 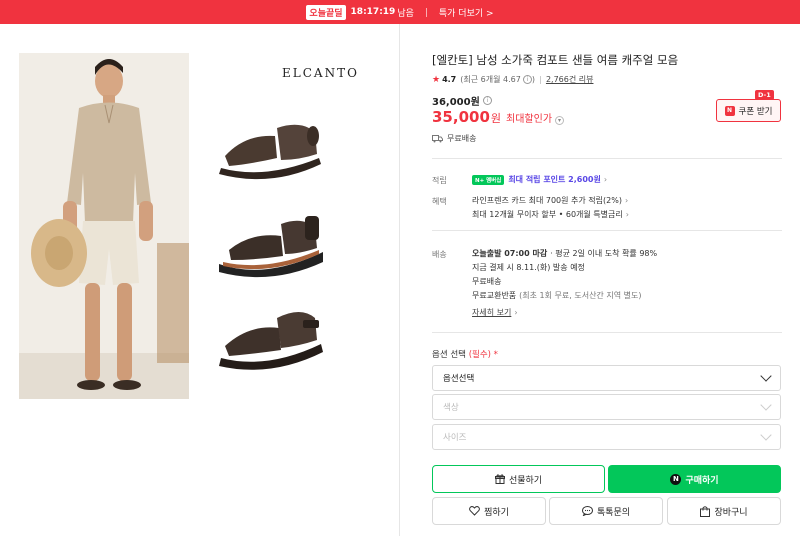 What do you see at coordinates (499, 479) in the screenshot?
I see `gift-icon` at bounding box center [499, 479].